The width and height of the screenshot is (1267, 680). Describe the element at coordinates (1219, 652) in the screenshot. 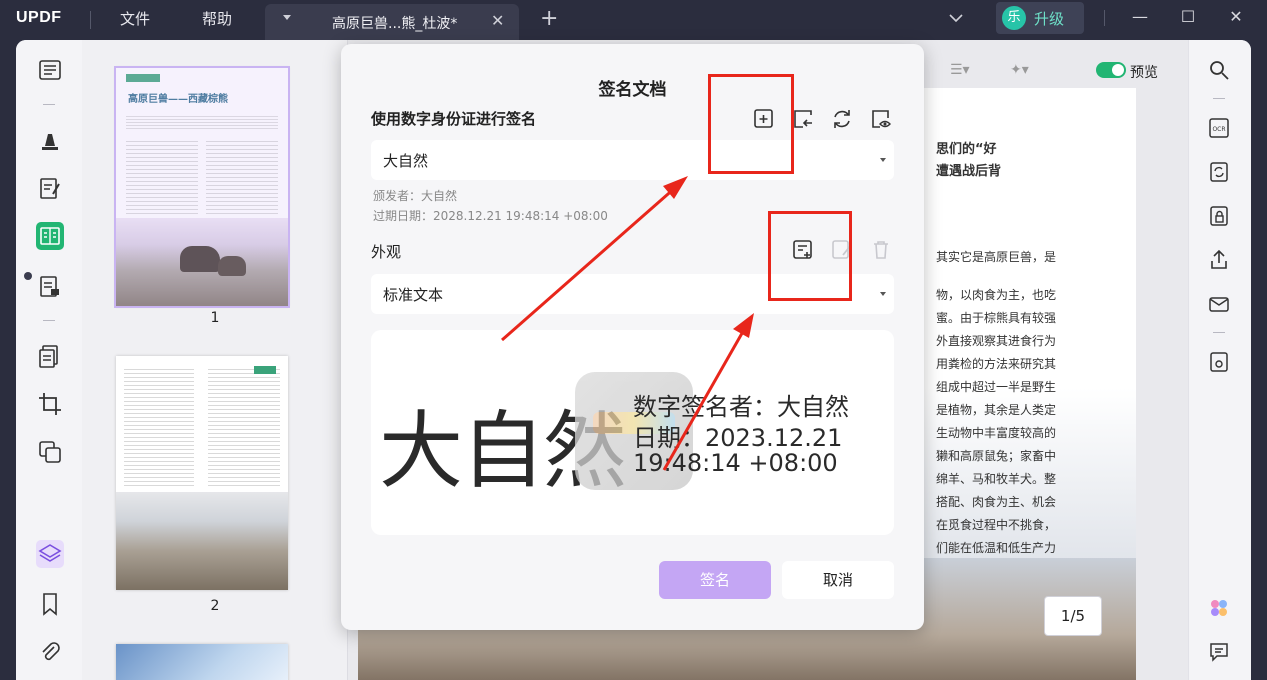

I see `comment-icon` at that location.